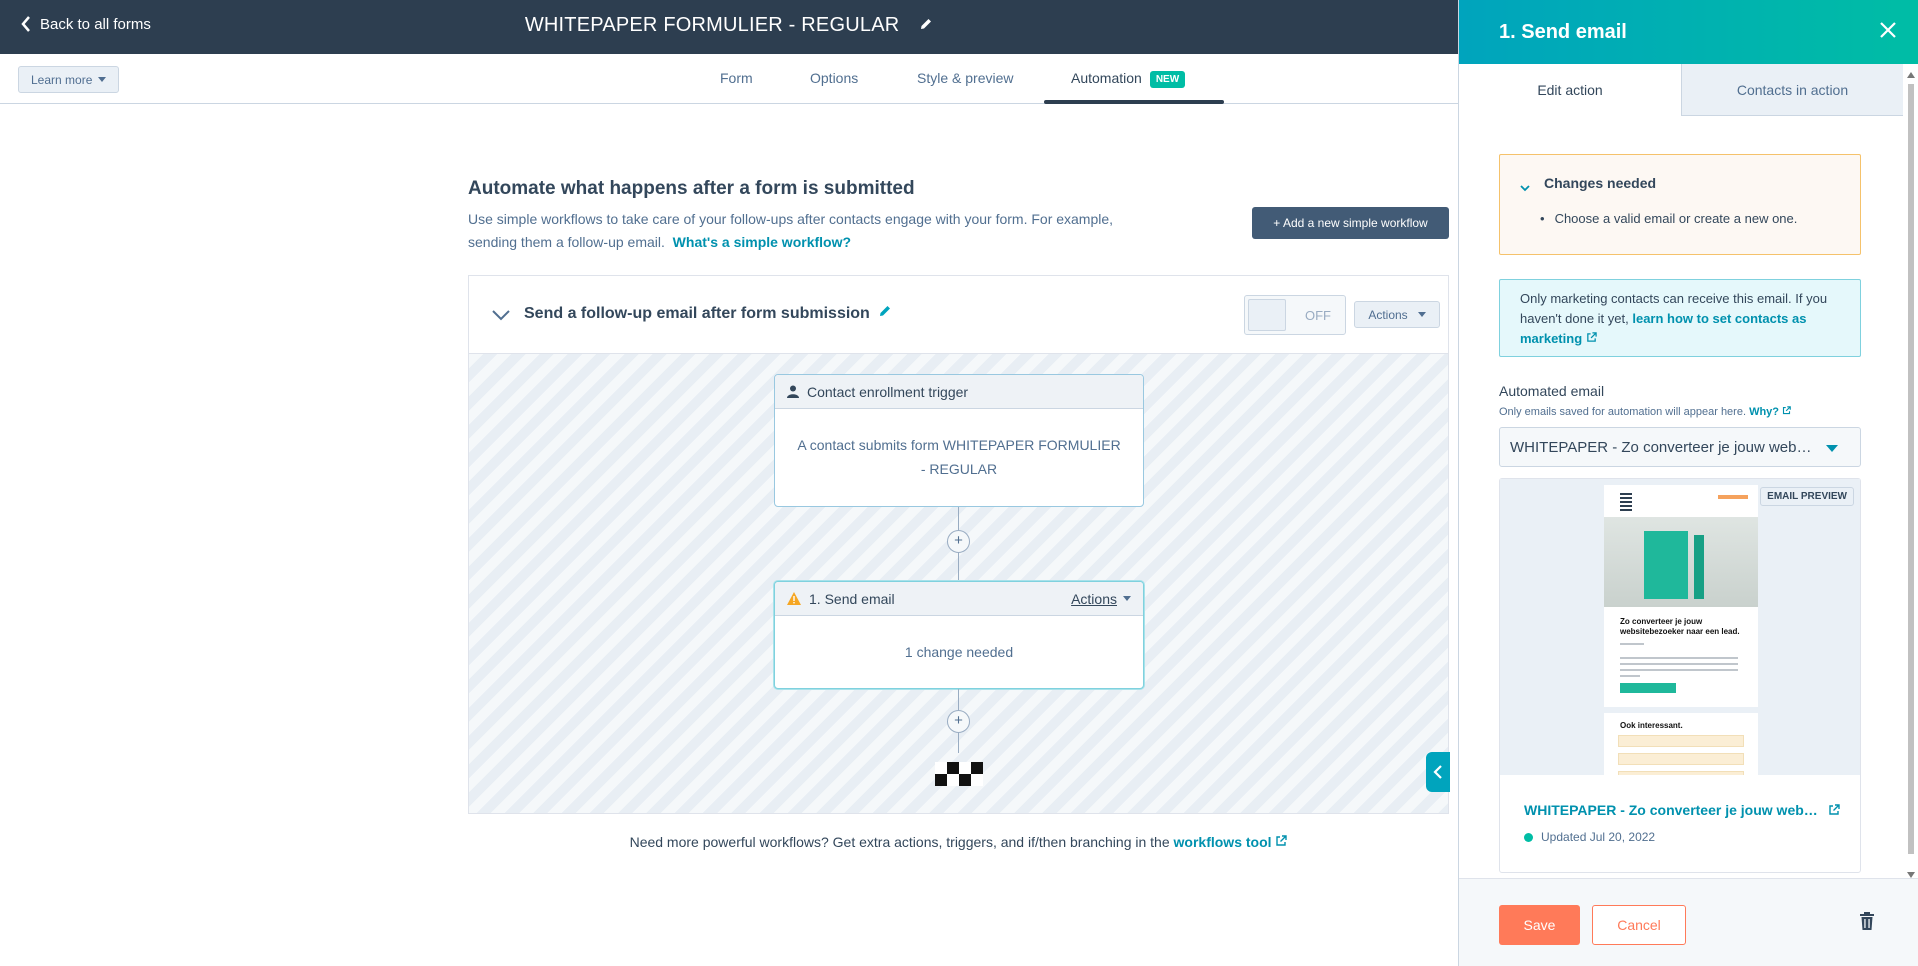  Describe the element at coordinates (1128, 79) in the screenshot. I see `tab-automation: Automation NEW` at that location.